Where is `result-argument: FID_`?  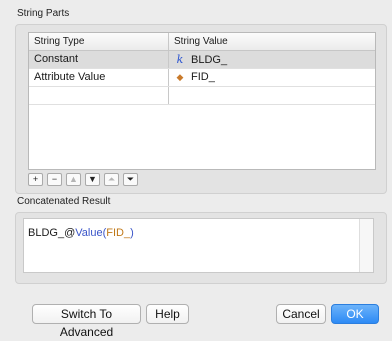
result-argument: FID_ is located at coordinates (118, 233).